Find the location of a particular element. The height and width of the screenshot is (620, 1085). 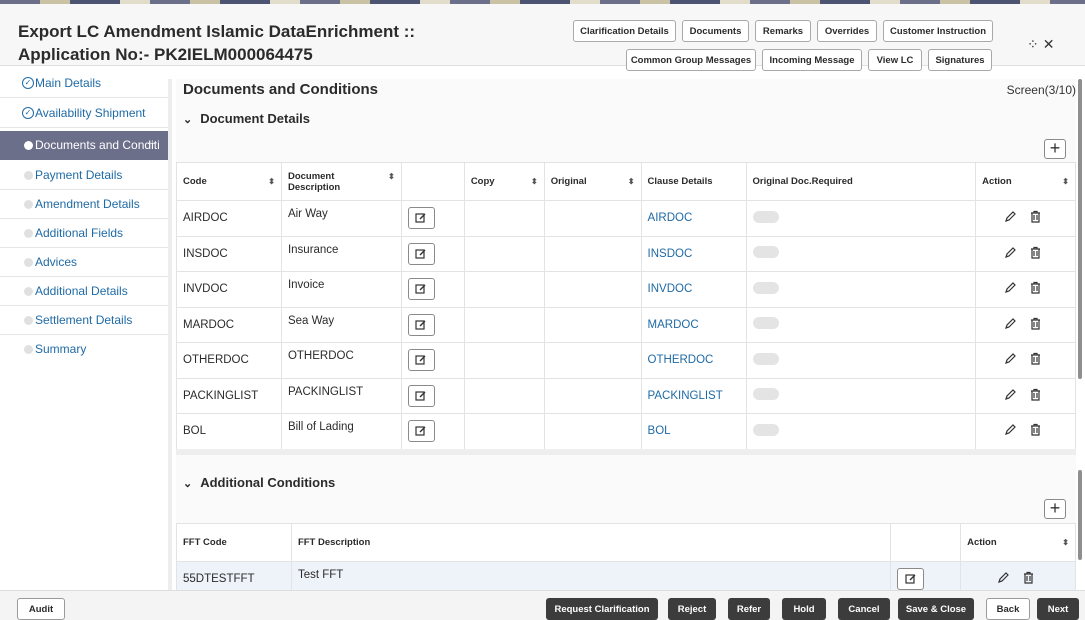

sidebar-item-settlement-details: Settlement Details is located at coordinates (84, 320).